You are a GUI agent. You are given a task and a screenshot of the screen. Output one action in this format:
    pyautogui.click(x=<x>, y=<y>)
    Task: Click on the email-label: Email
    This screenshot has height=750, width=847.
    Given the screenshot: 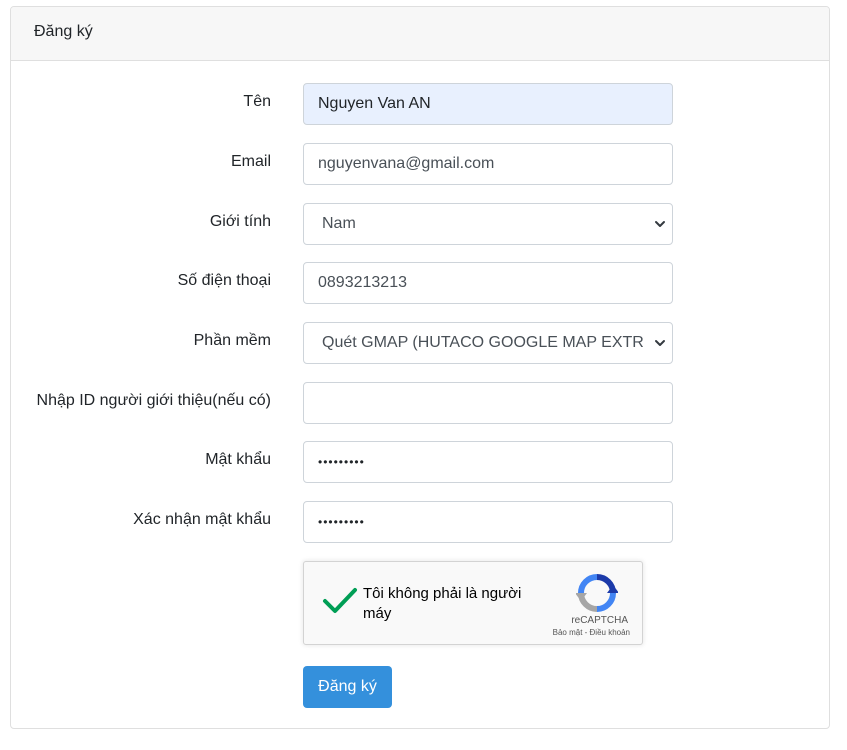 What is the action you would take?
    pyautogui.click(x=250, y=161)
    